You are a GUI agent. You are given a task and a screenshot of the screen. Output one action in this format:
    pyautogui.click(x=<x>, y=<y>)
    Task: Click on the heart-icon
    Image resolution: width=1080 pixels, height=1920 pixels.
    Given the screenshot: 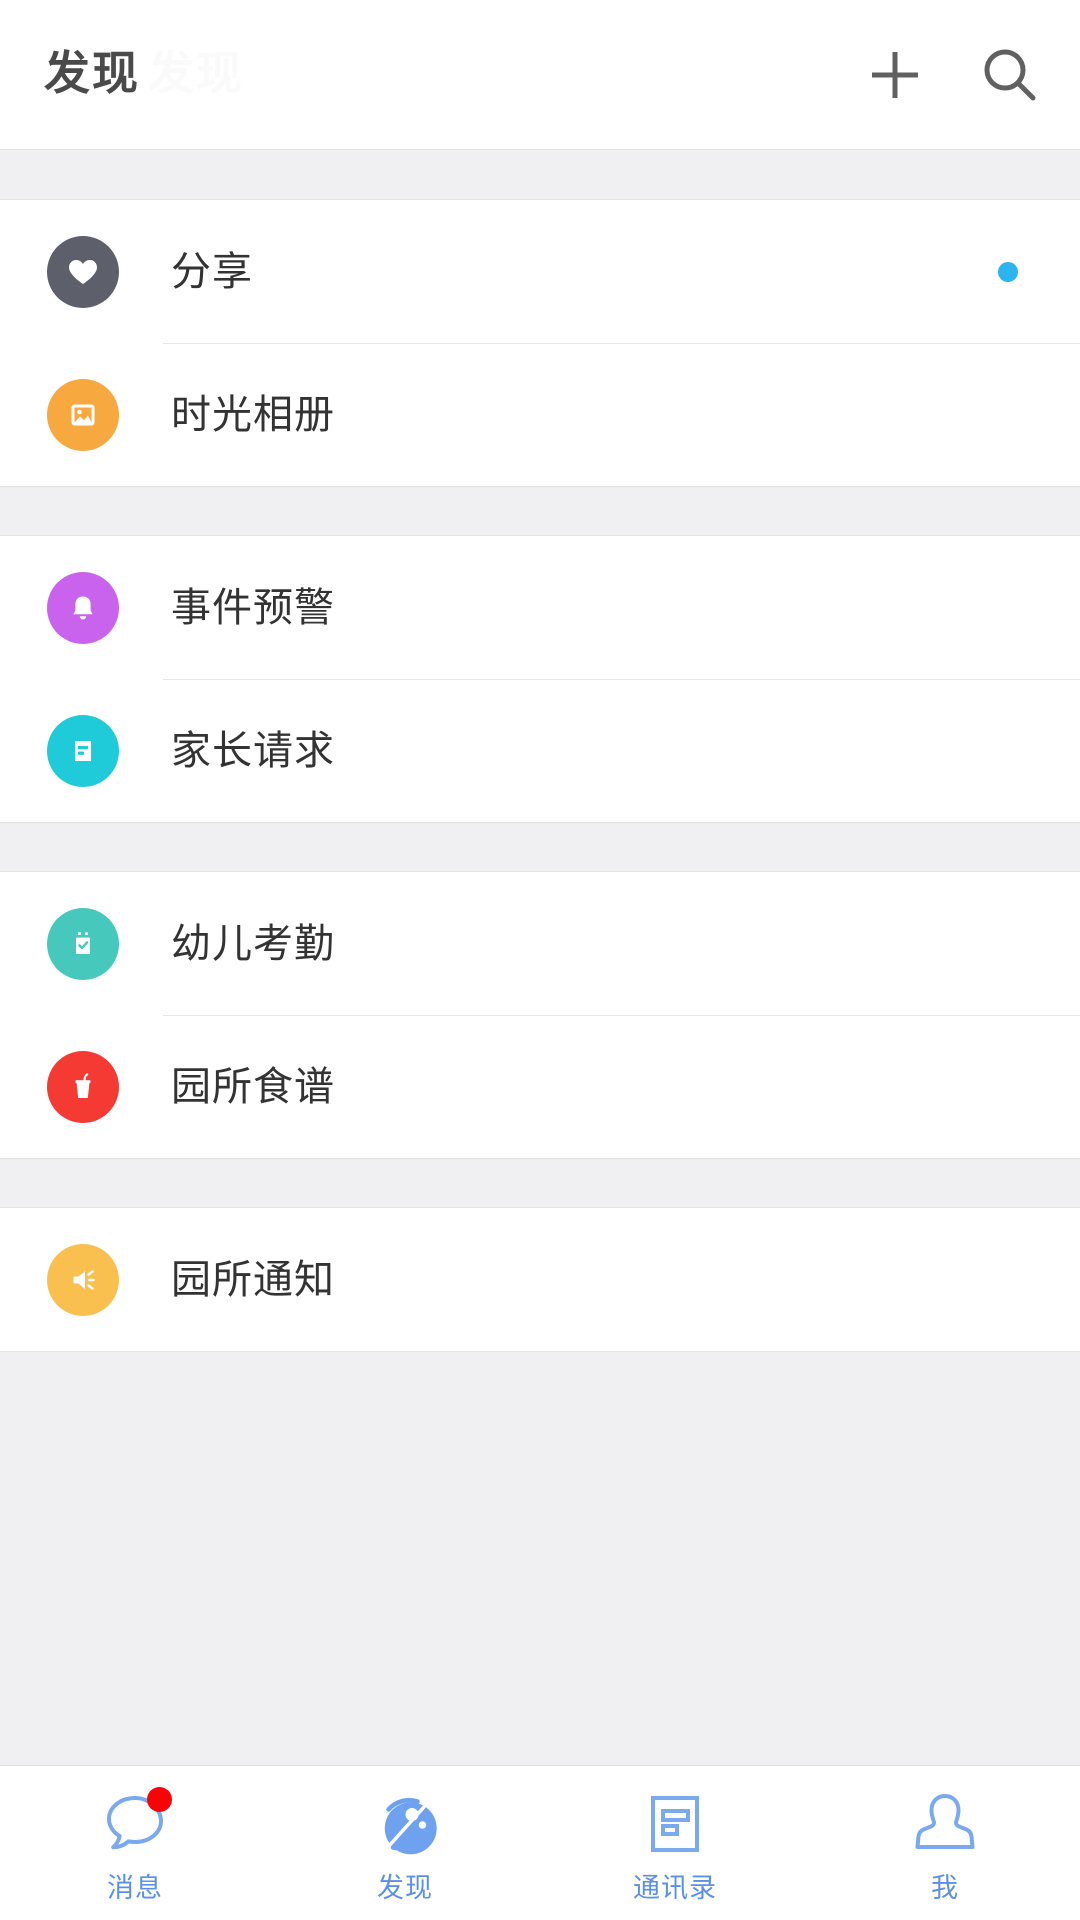 What is the action you would take?
    pyautogui.click(x=83, y=271)
    